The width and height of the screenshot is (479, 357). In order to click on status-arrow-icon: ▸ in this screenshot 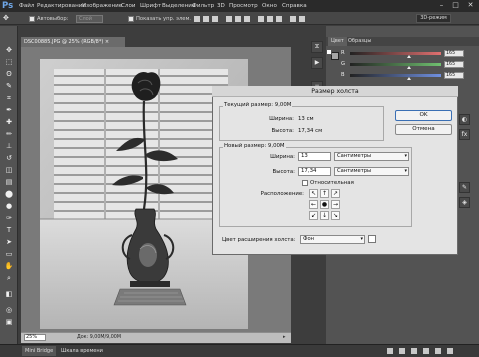, I will do `click(284, 337)`.